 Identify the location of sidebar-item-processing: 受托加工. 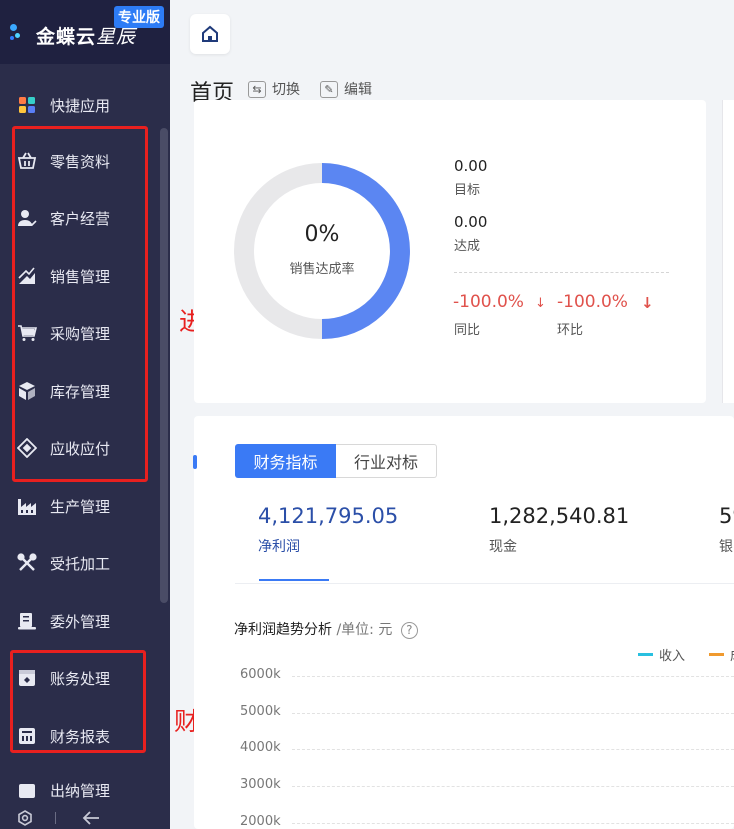
(80, 563).